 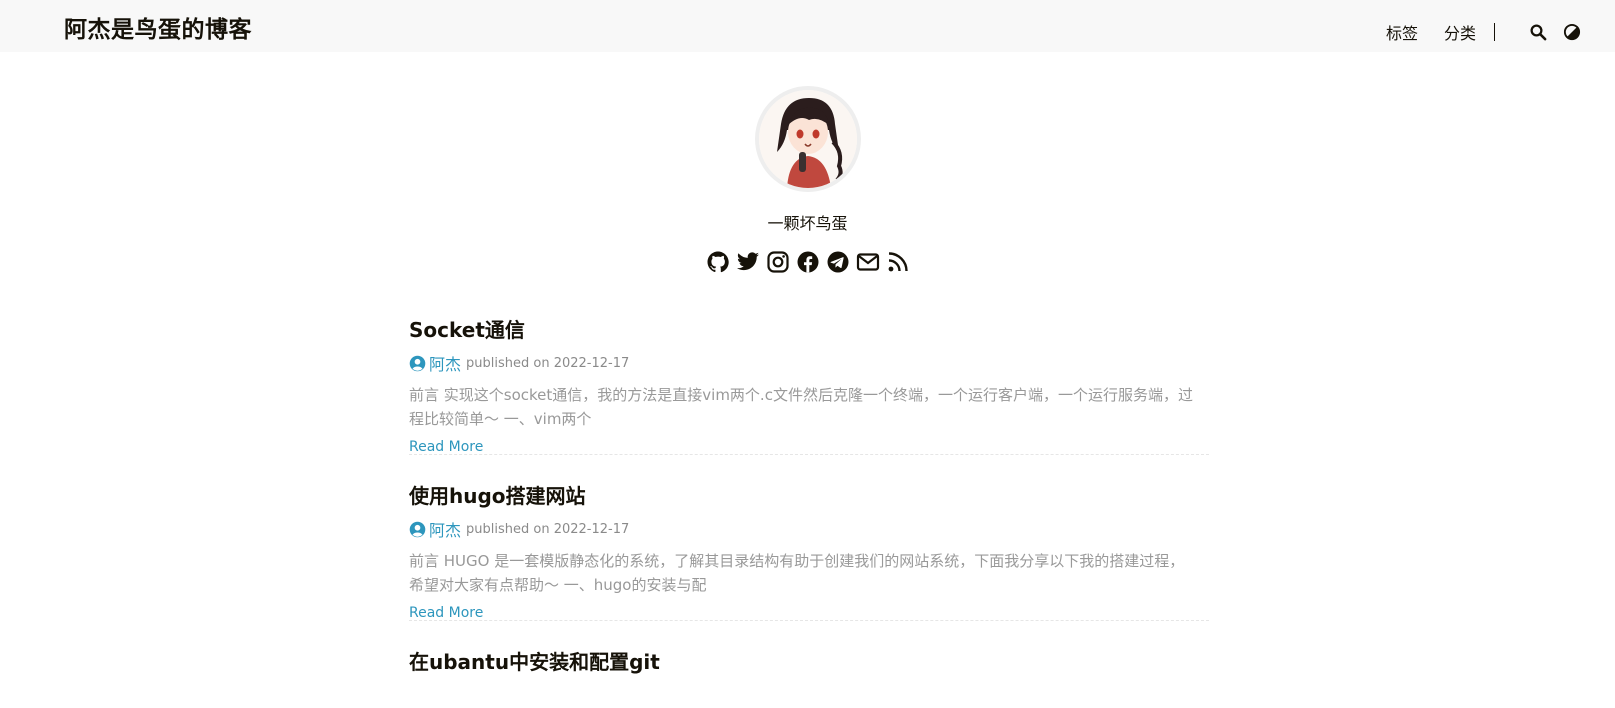 I want to click on profile-subtitle: 一颗坏鸟蛋, so click(x=807, y=223).